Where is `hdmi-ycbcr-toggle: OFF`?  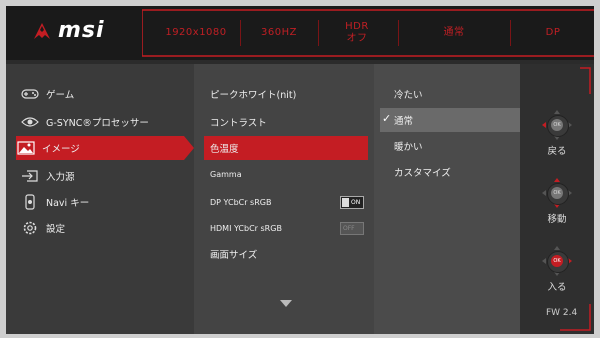 hdmi-ycbcr-toggle: OFF is located at coordinates (352, 228).